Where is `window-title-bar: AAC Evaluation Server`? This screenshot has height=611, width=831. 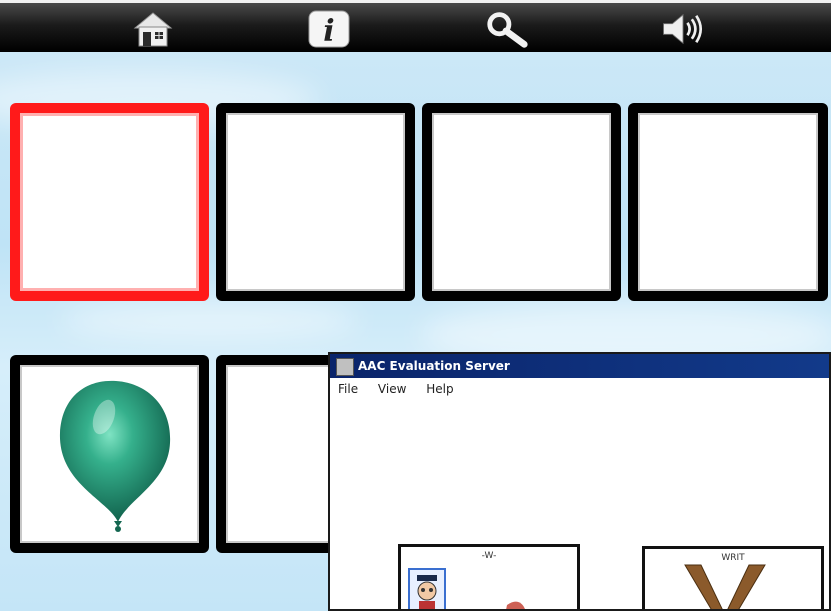 window-title-bar: AAC Evaluation Server is located at coordinates (579, 366).